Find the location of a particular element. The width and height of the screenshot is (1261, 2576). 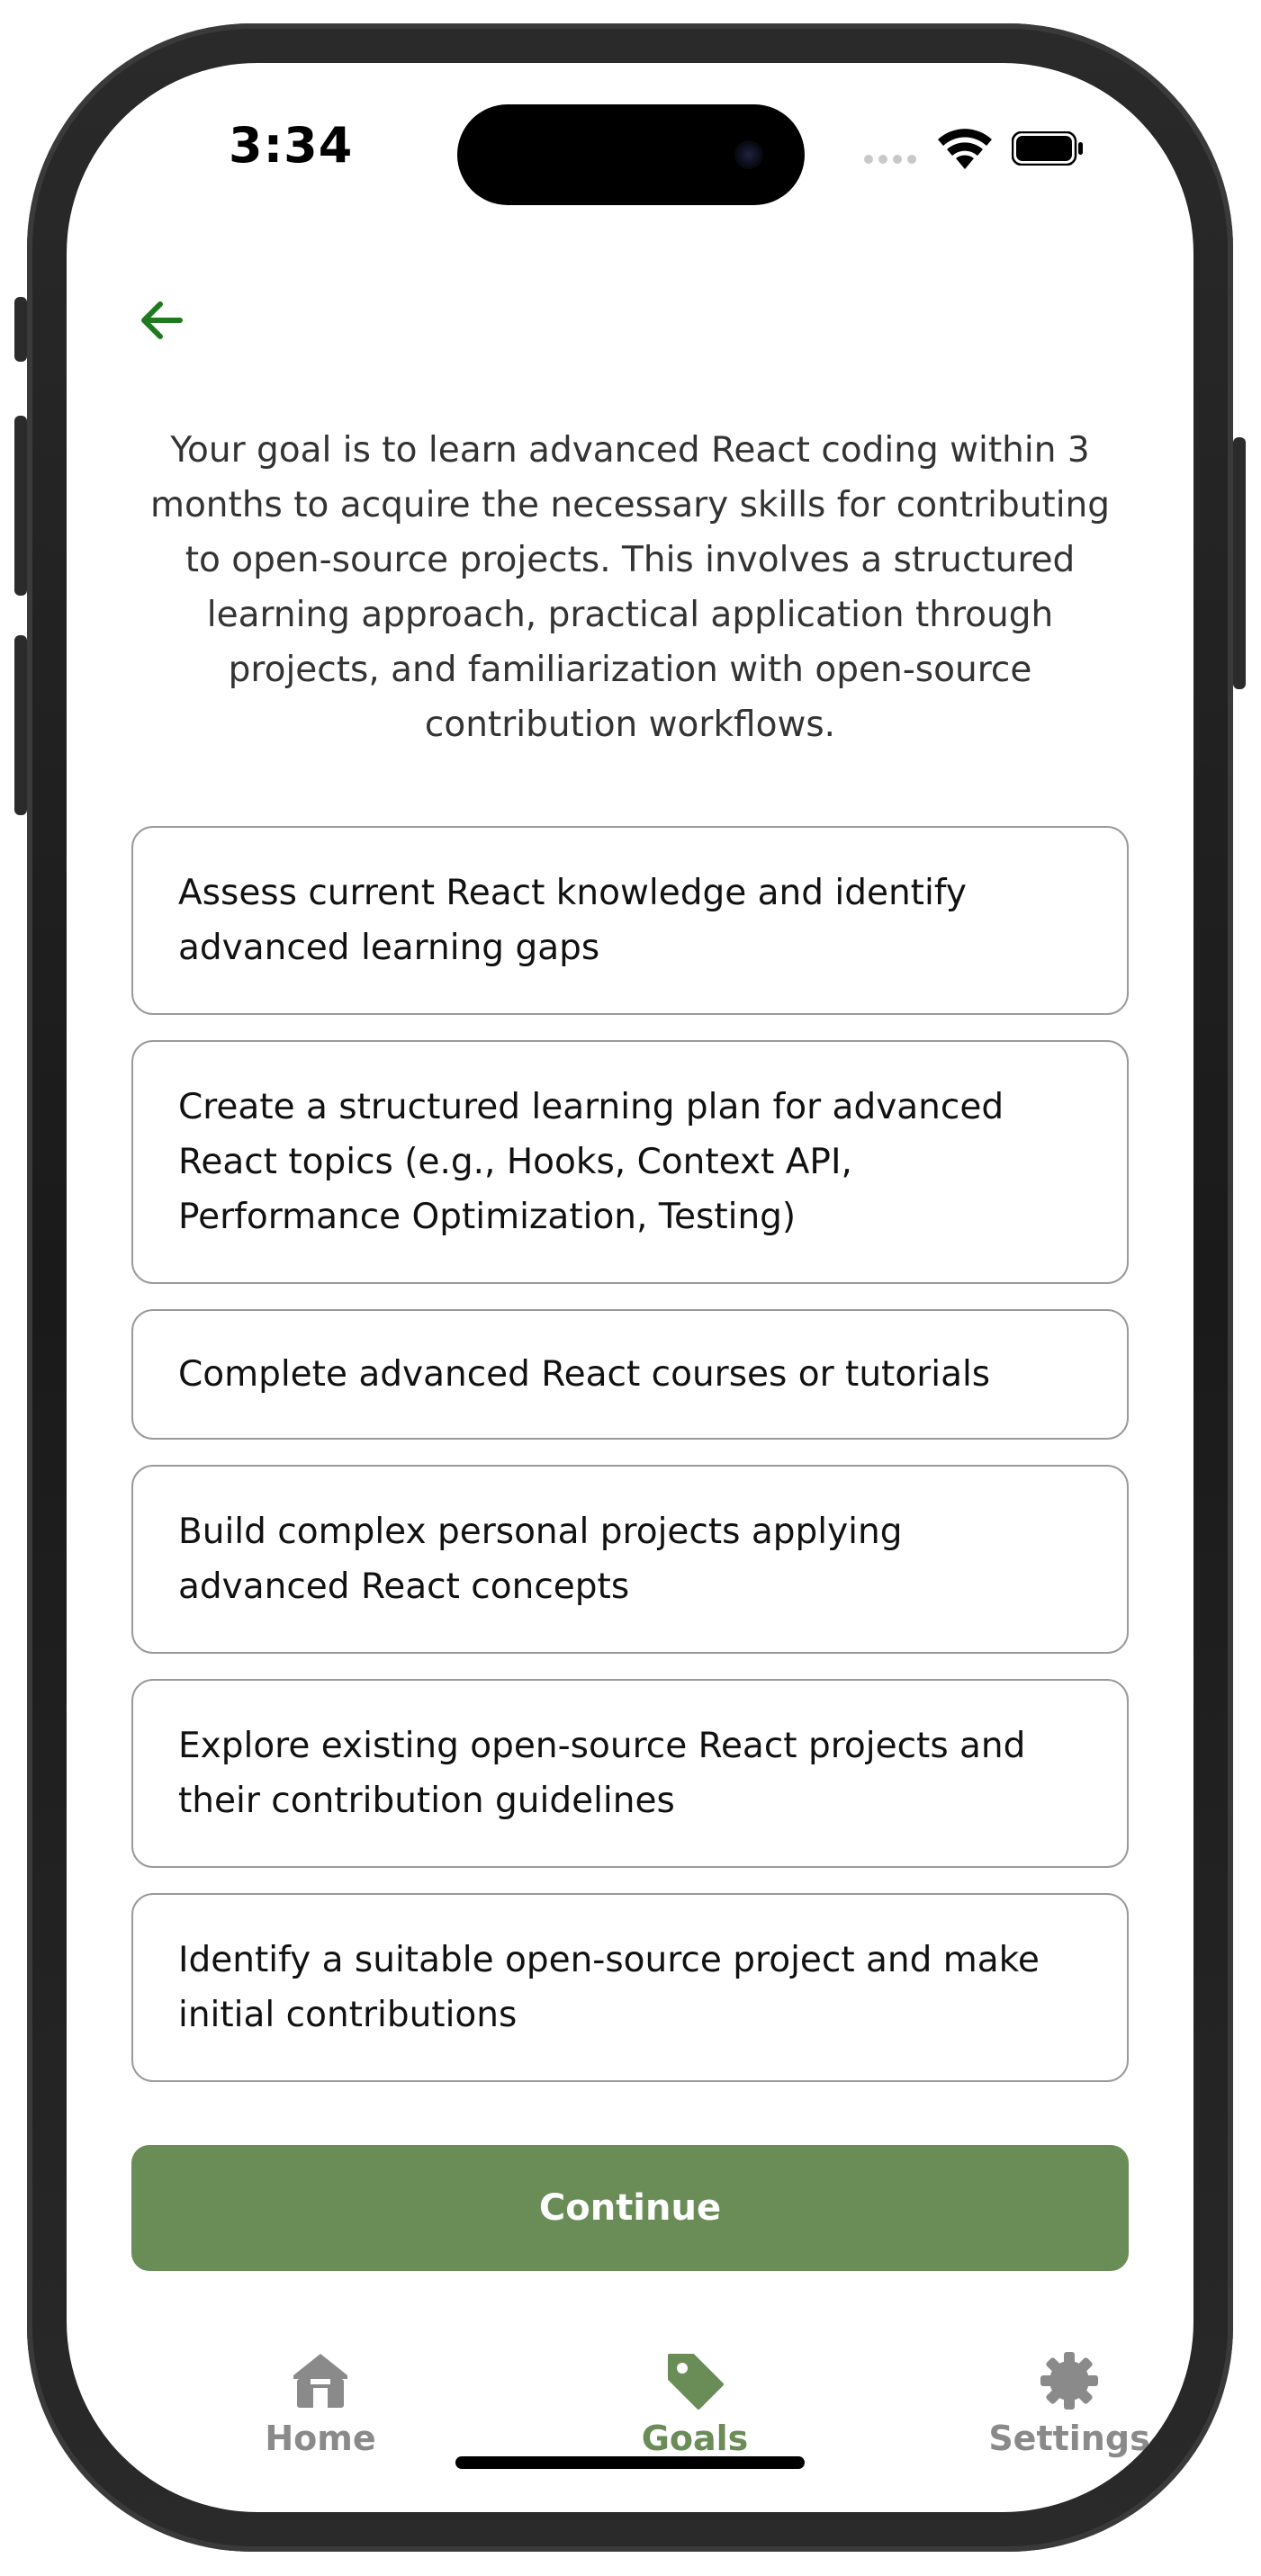

tab-goals: Goals is located at coordinates (695, 2403).